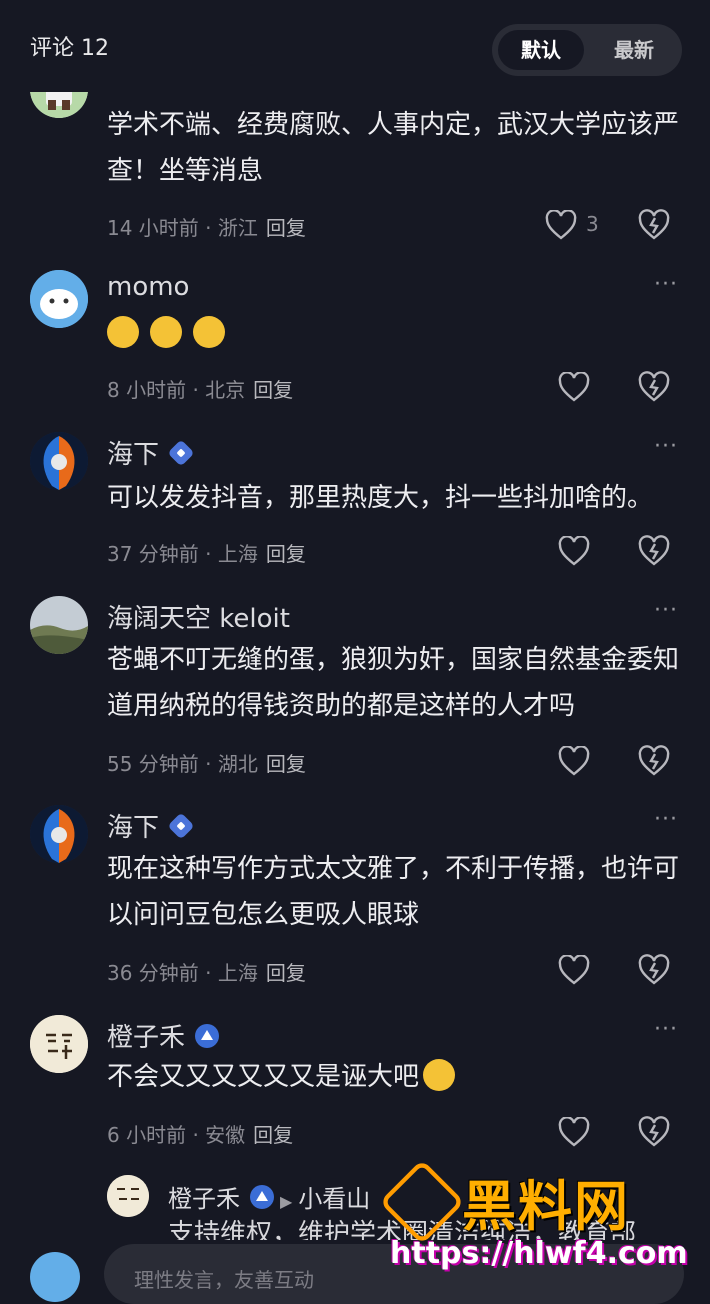  I want to click on watermark-url: https://hlwf4.com, so click(539, 1253).